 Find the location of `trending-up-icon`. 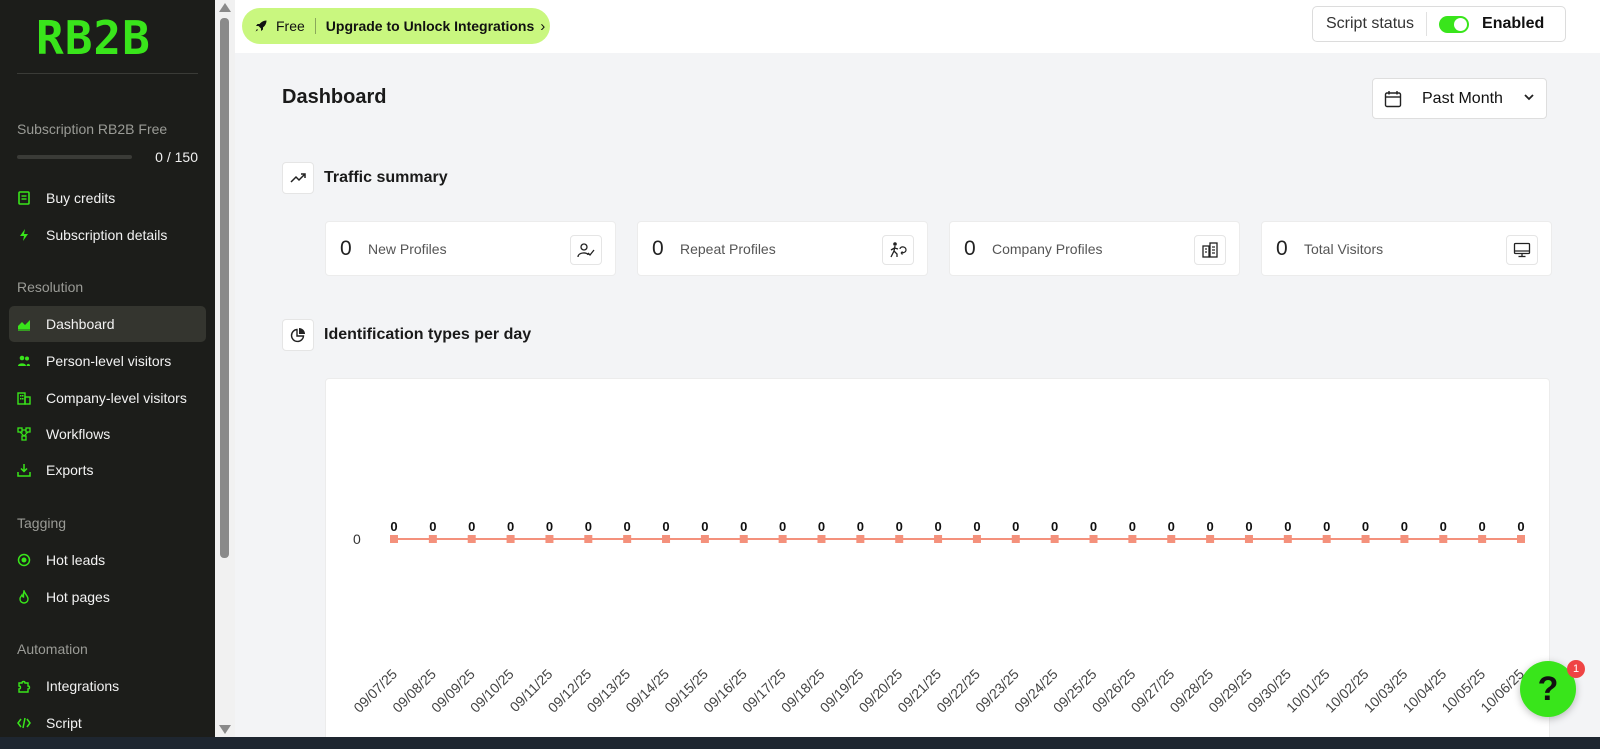

trending-up-icon is located at coordinates (298, 178).